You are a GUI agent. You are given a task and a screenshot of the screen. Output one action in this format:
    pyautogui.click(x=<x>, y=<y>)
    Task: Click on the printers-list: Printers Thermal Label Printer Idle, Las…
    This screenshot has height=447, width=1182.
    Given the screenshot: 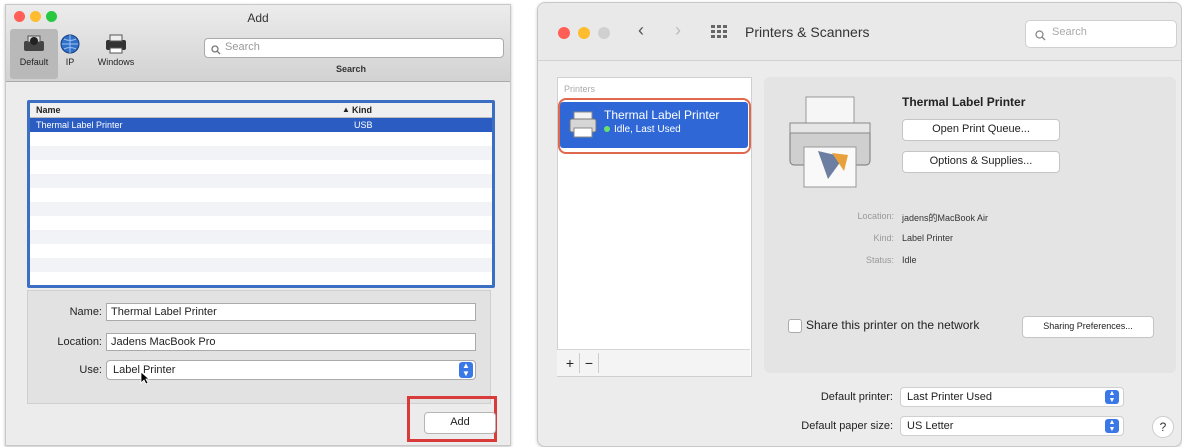 What is the action you would take?
    pyautogui.click(x=654, y=227)
    